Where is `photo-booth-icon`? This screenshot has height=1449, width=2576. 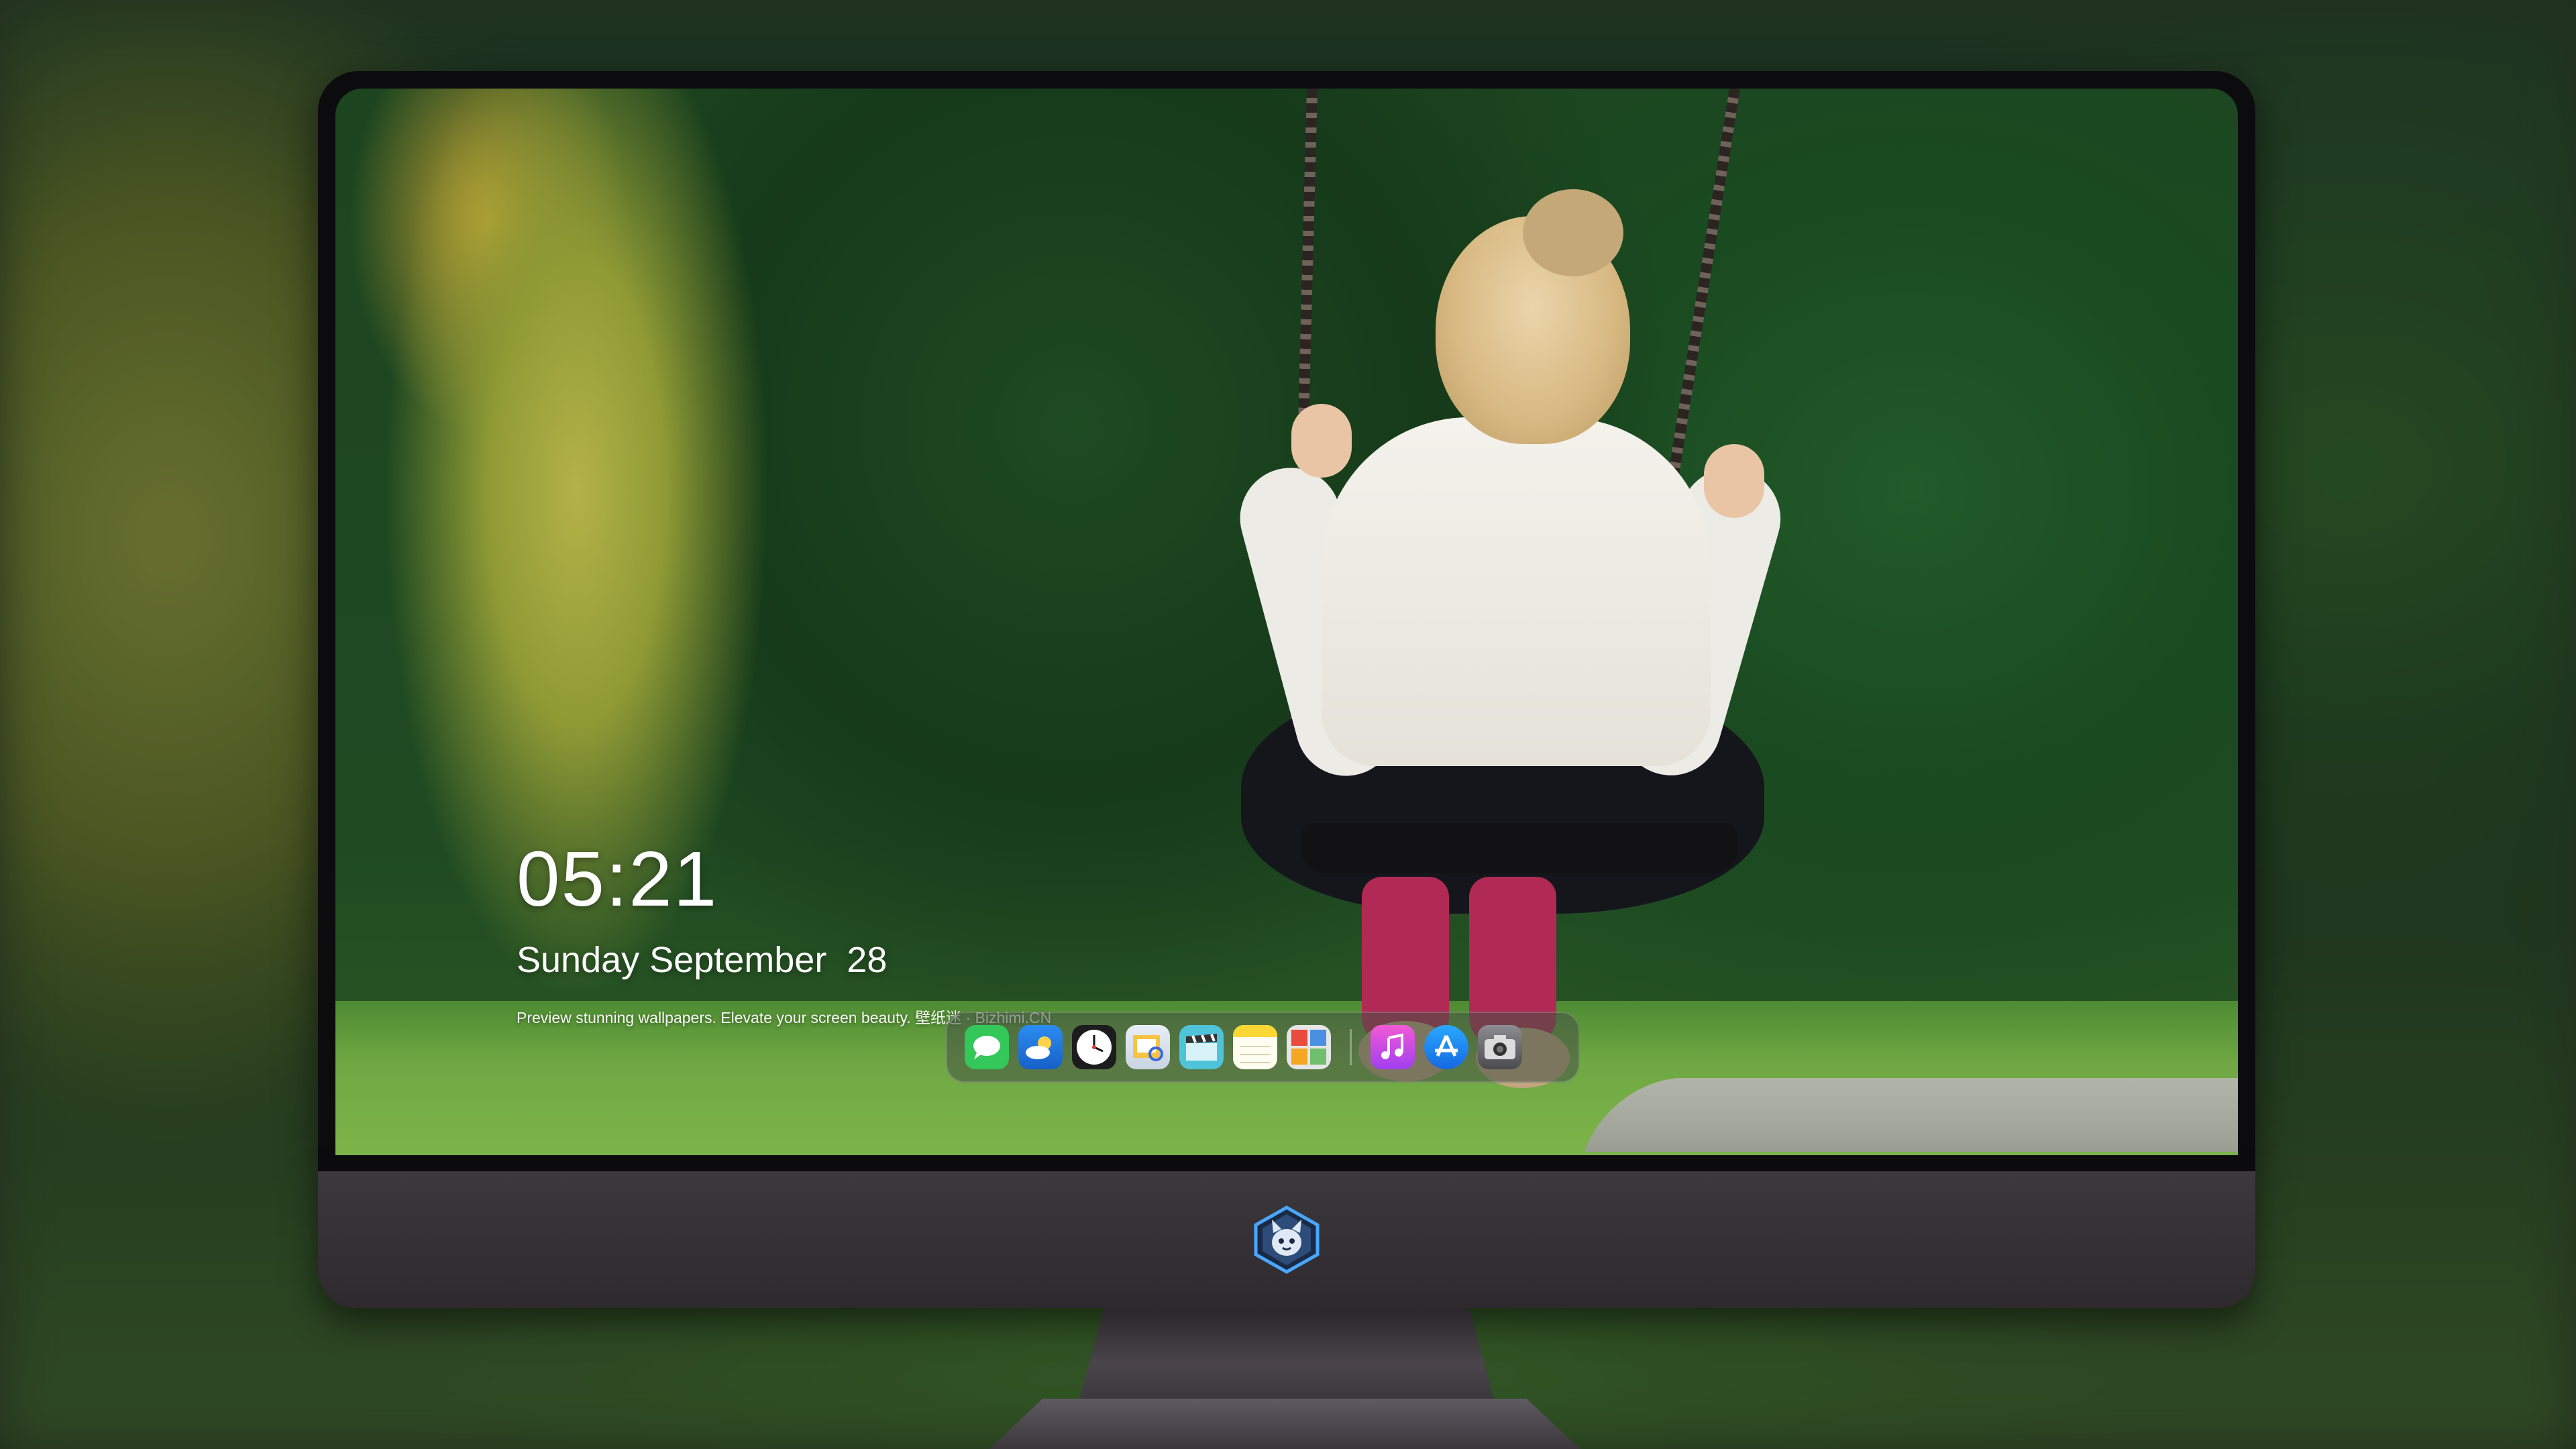
photo-booth-icon is located at coordinates (1309, 1047).